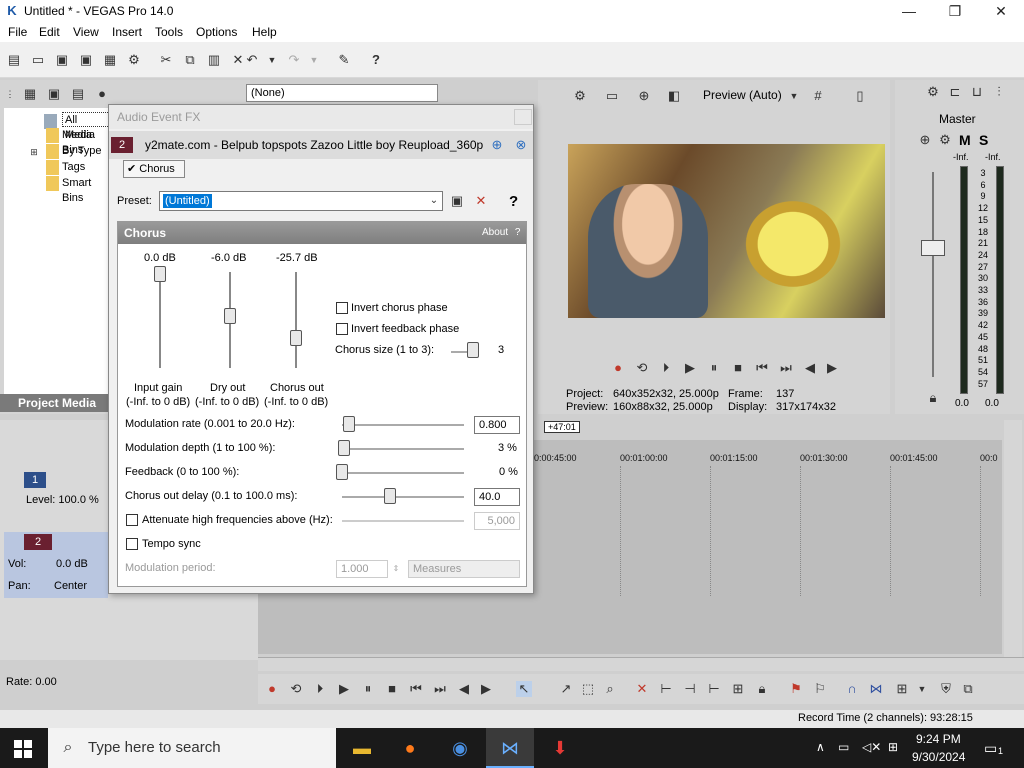 This screenshot has height=768, width=1024. I want to click on attenuate-high-freq-checkbox, so click(132, 520).